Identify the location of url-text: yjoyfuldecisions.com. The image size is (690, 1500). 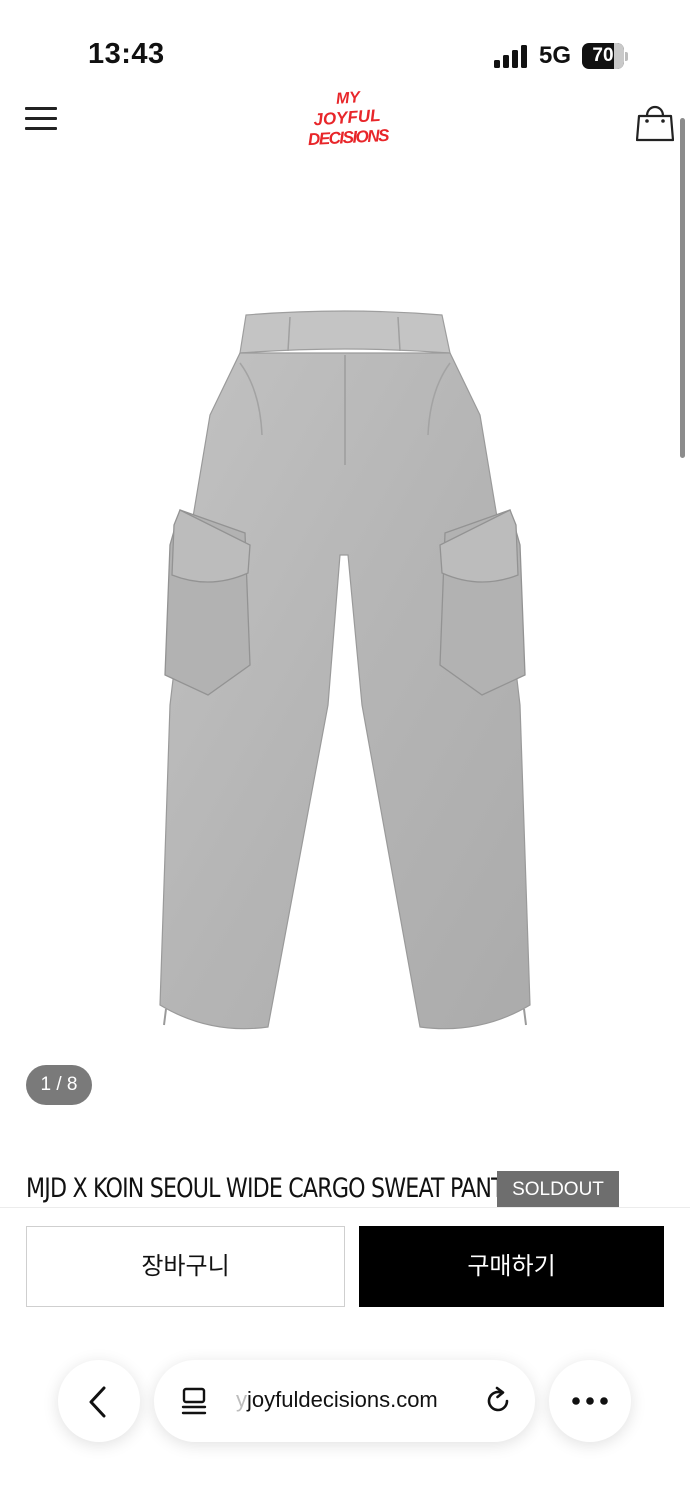
(337, 1400).